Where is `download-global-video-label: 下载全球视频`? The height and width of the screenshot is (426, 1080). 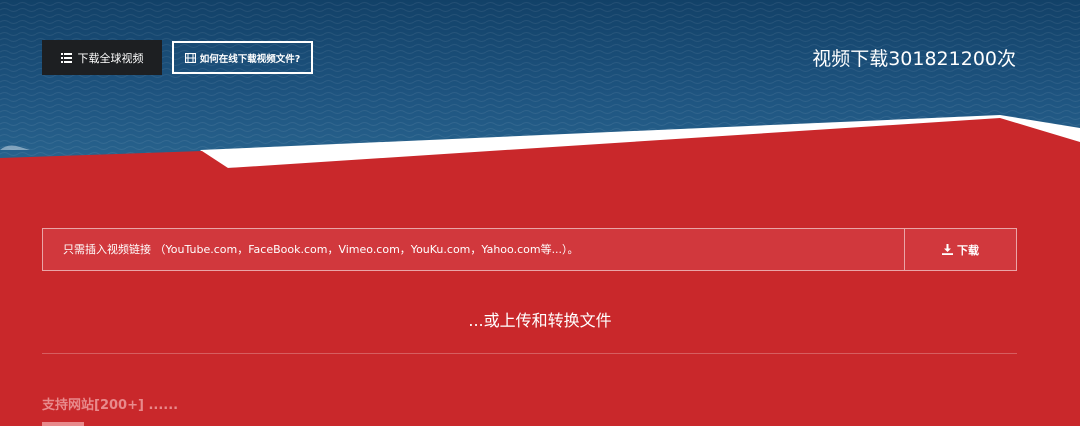
download-global-video-label: 下载全球视频 is located at coordinates (110, 58).